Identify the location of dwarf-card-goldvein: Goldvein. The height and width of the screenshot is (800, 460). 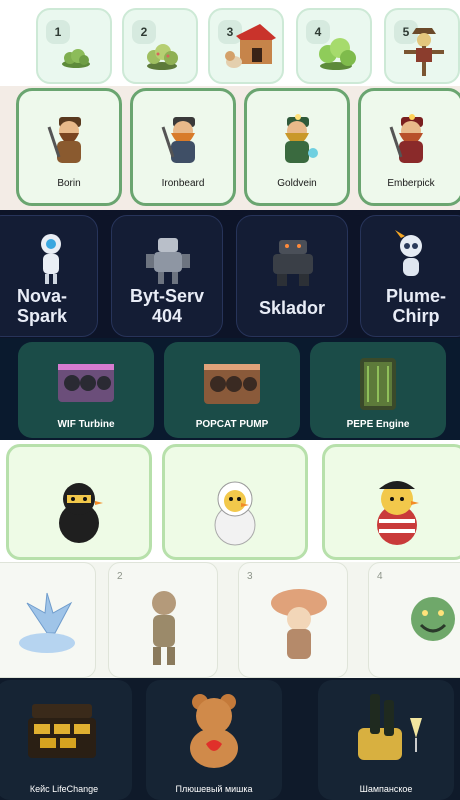
(297, 147).